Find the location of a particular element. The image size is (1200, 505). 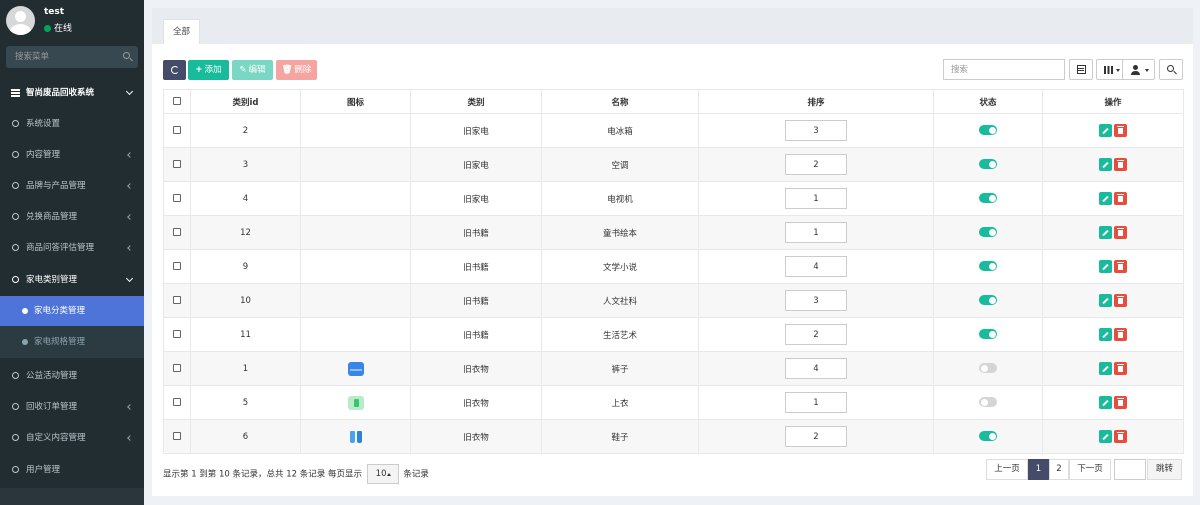

refresh-button is located at coordinates (174, 70).